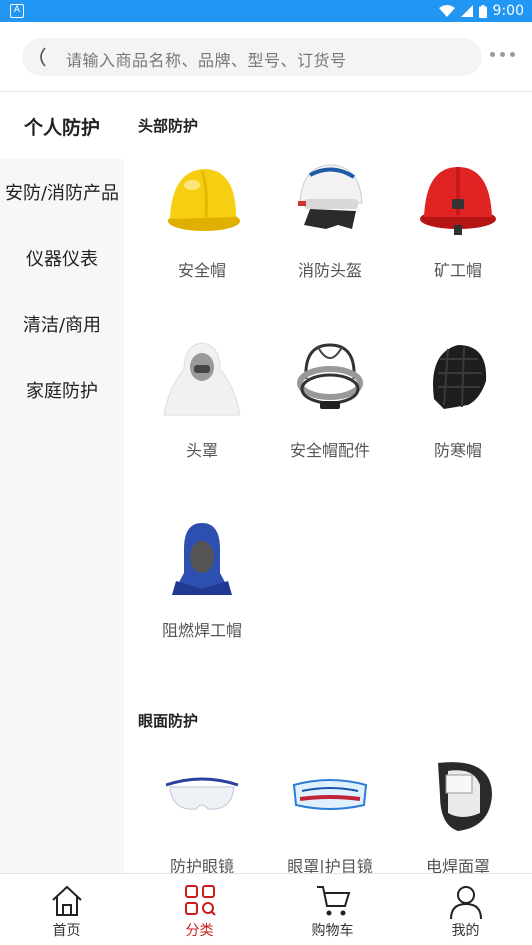 The width and height of the screenshot is (532, 945). What do you see at coordinates (66, 900) in the screenshot?
I see `home-icon` at bounding box center [66, 900].